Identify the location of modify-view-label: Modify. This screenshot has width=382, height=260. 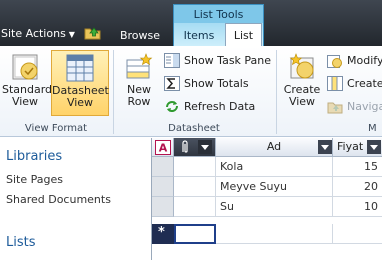
(364, 60).